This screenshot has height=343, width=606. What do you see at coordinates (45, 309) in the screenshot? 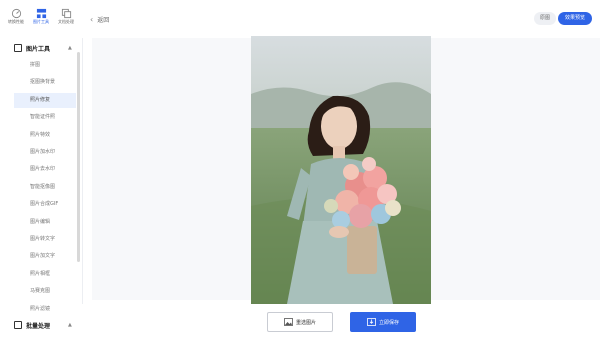
I see `sidebar-menu-item: 照片滤镜` at bounding box center [45, 309].